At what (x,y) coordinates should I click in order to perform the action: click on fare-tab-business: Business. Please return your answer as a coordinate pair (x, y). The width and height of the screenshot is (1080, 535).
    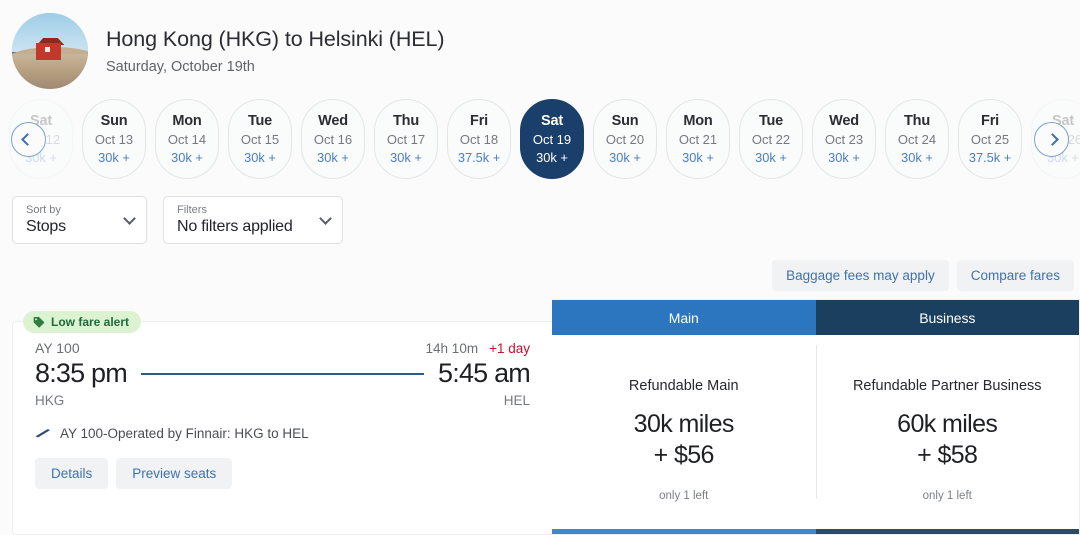
    Looking at the image, I should click on (947, 317).